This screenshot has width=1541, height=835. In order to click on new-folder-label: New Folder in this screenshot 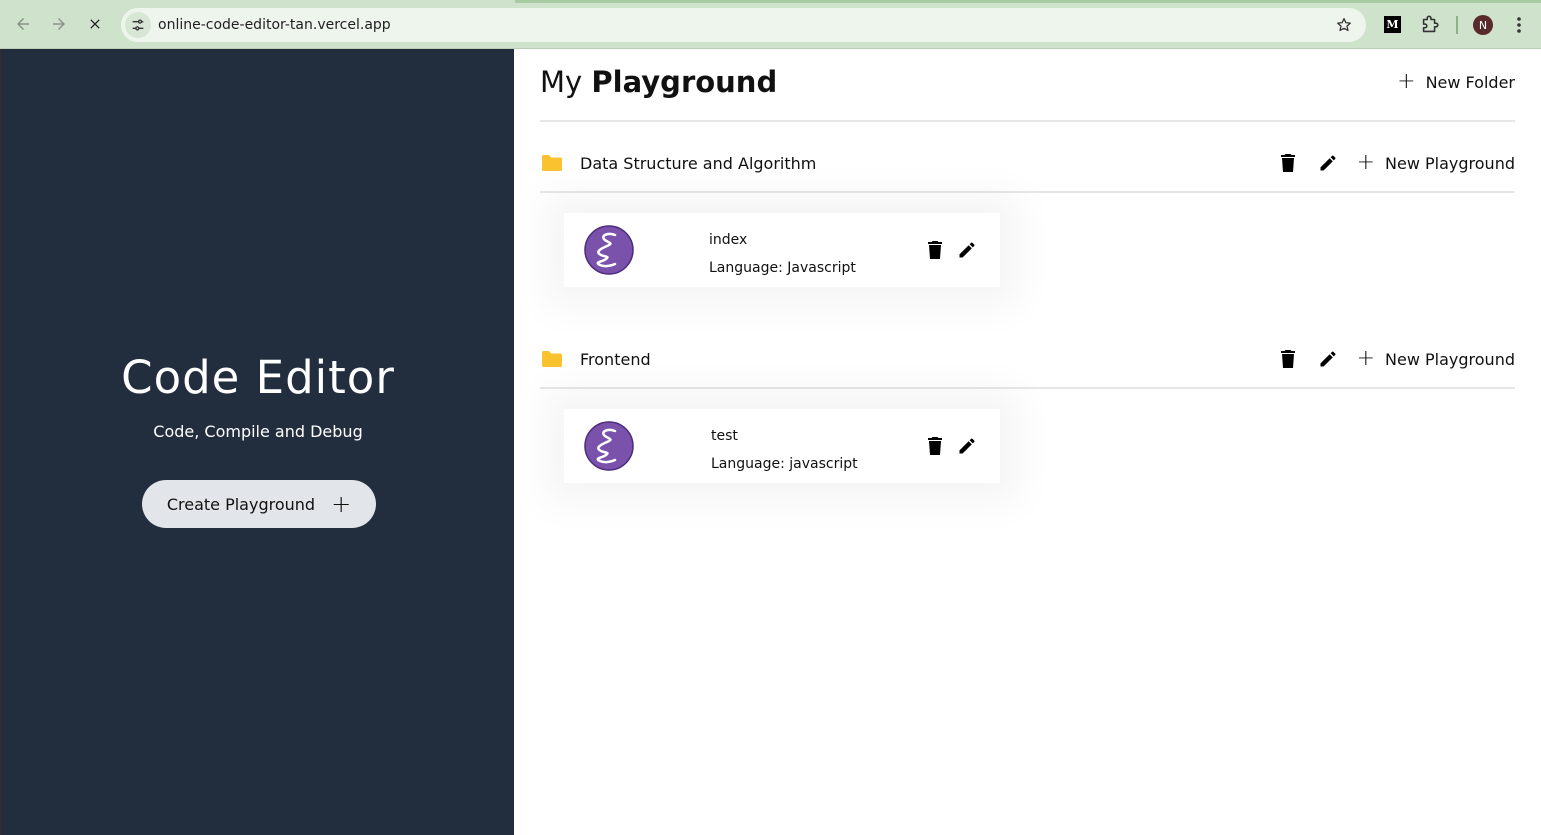, I will do `click(1470, 82)`.